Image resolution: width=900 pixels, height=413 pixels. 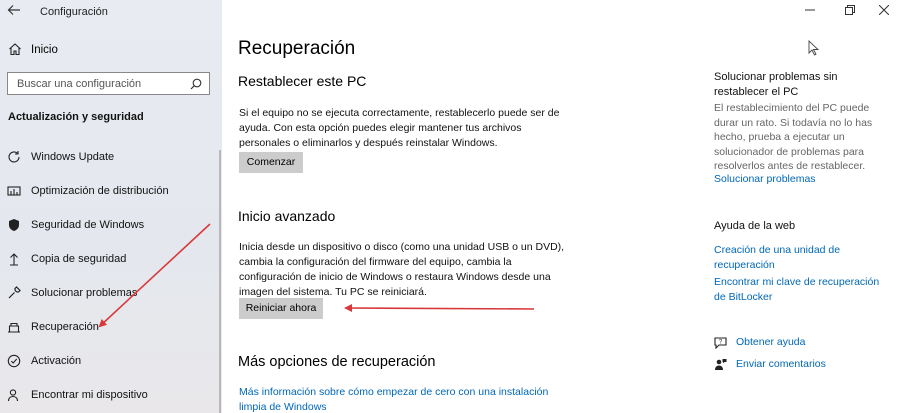 What do you see at coordinates (196, 84) in the screenshot?
I see `search-icon` at bounding box center [196, 84].